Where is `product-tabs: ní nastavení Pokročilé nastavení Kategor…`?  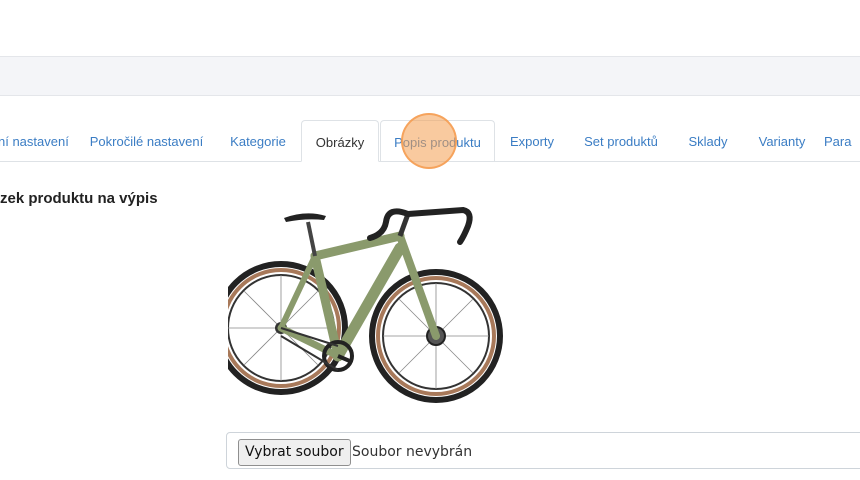 product-tabs: ní nastavení Pokročilé nastavení Kategor… is located at coordinates (430, 141).